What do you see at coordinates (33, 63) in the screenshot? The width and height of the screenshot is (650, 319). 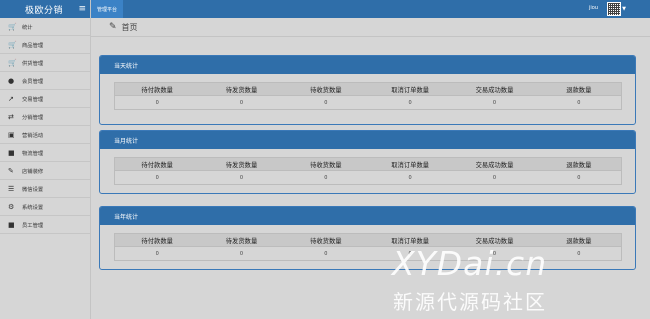 I see `sidebar-item-label: 供货管理` at bounding box center [33, 63].